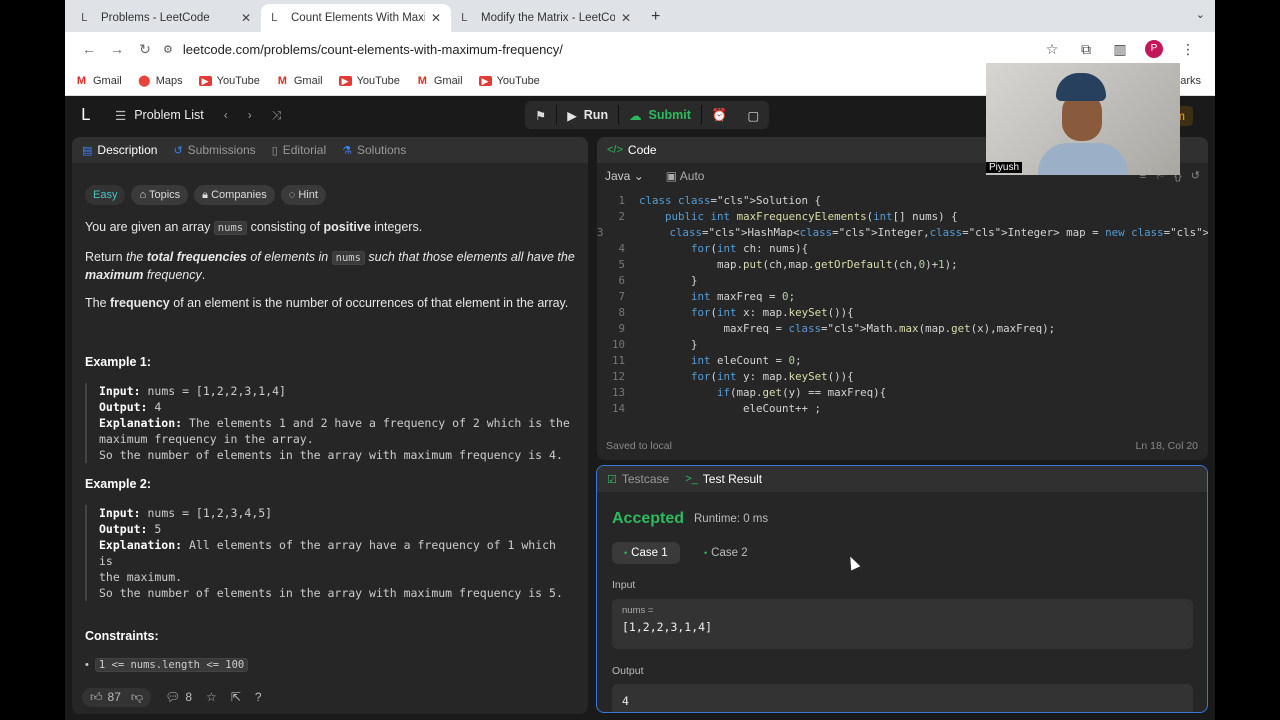 The width and height of the screenshot is (1280, 720). I want to click on prev-problem-icon: ‹, so click(226, 115).